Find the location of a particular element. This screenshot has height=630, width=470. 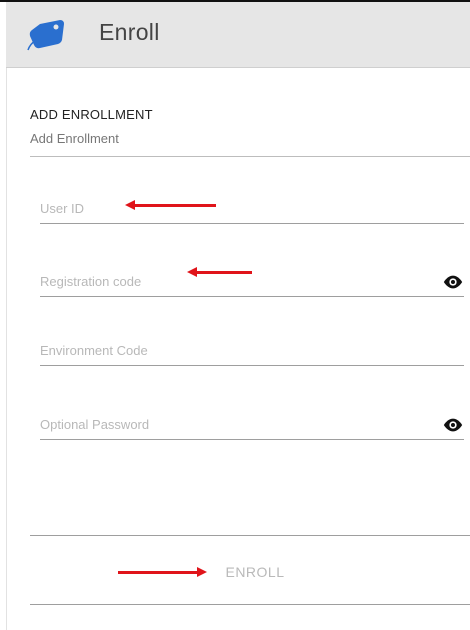

tag-icon is located at coordinates (45, 35).